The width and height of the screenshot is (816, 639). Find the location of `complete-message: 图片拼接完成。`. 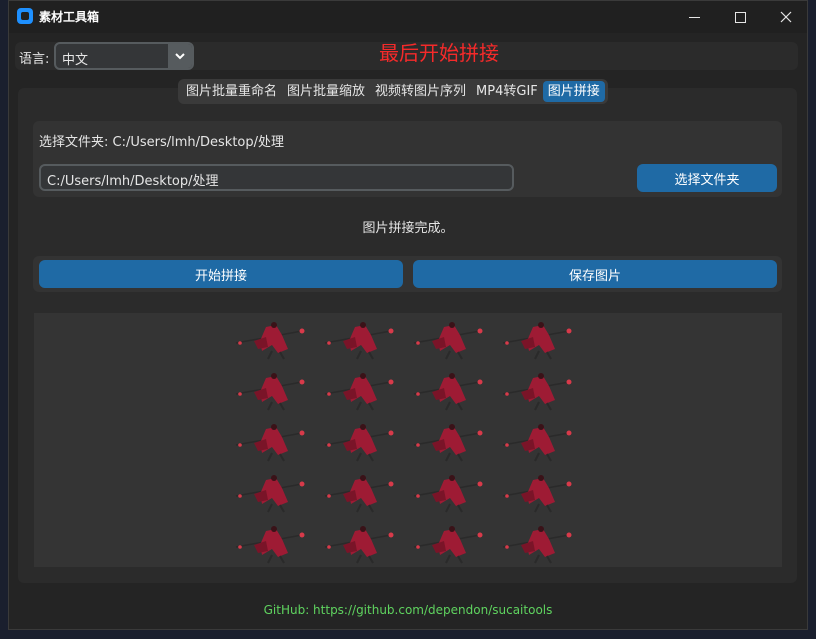

complete-message: 图片拼接完成。 is located at coordinates (408, 228).